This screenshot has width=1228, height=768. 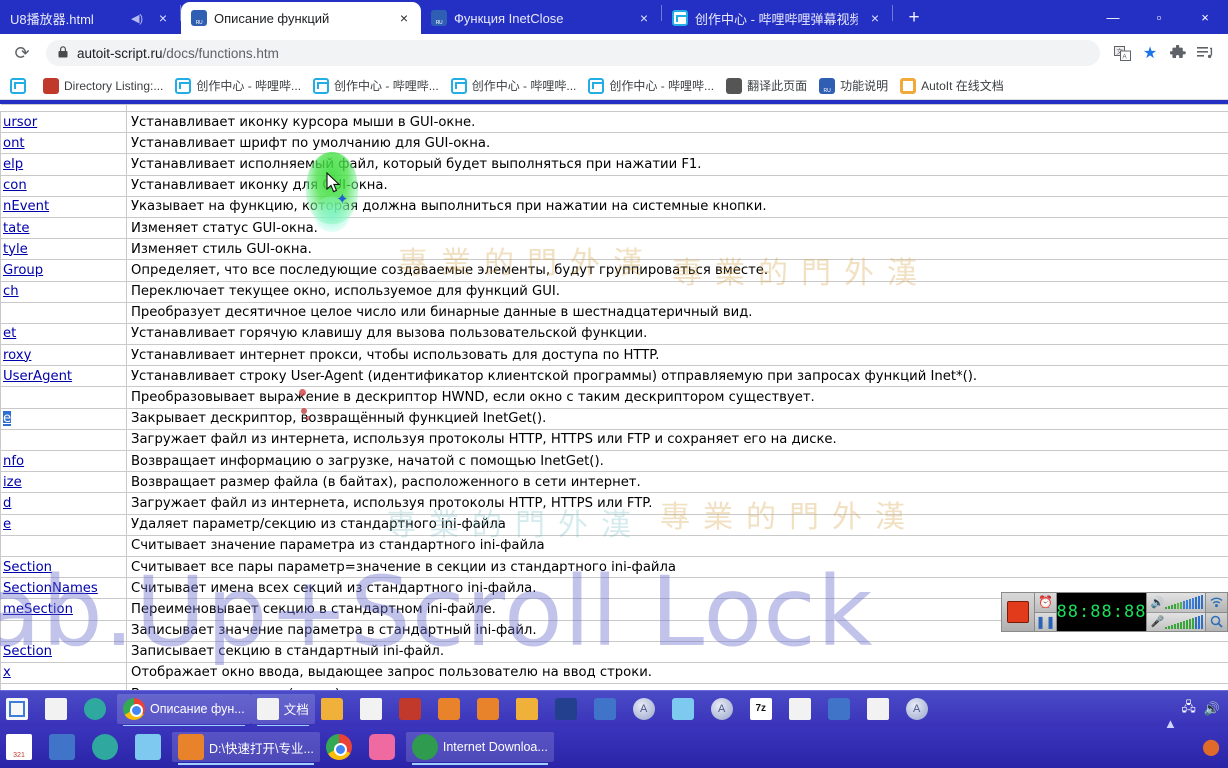 I want to click on network-icon: 🖧, so click(x=1188, y=709).